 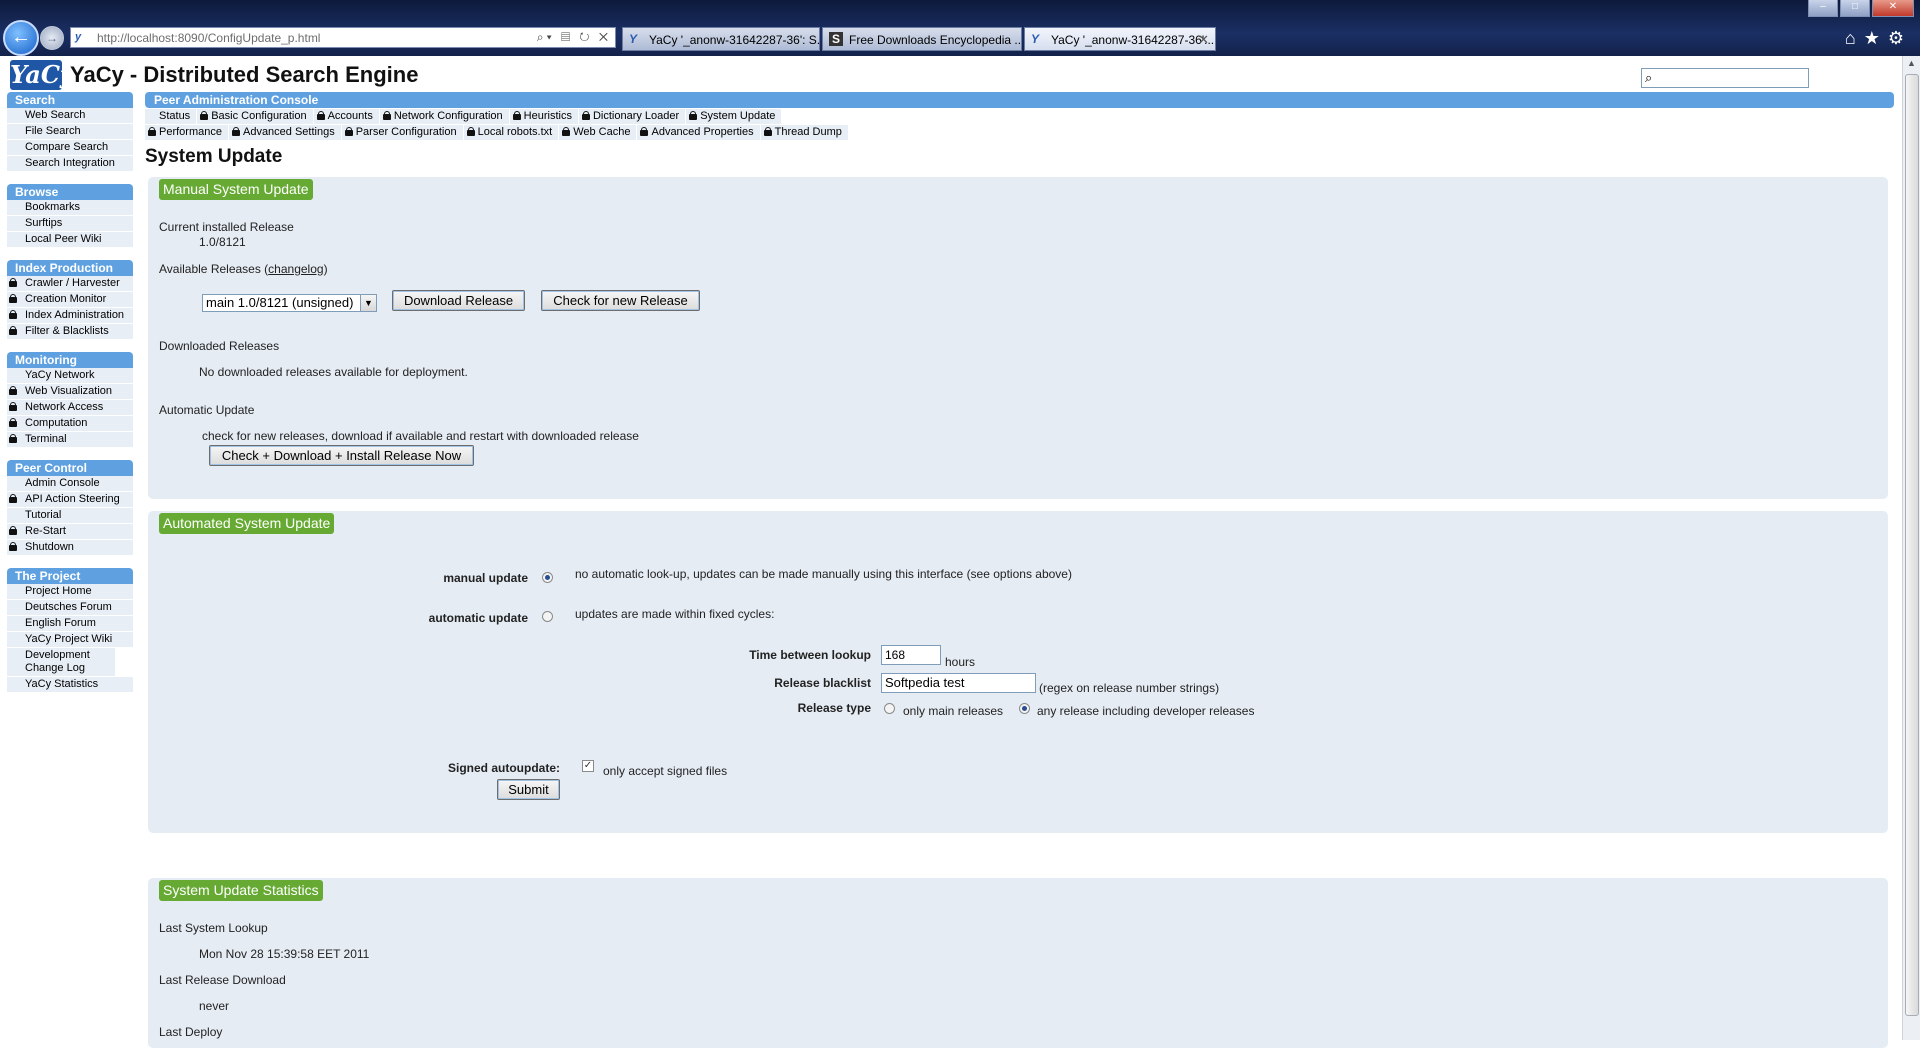 What do you see at coordinates (1203, 40) in the screenshot?
I see `close-tab-icon: ✕` at bounding box center [1203, 40].